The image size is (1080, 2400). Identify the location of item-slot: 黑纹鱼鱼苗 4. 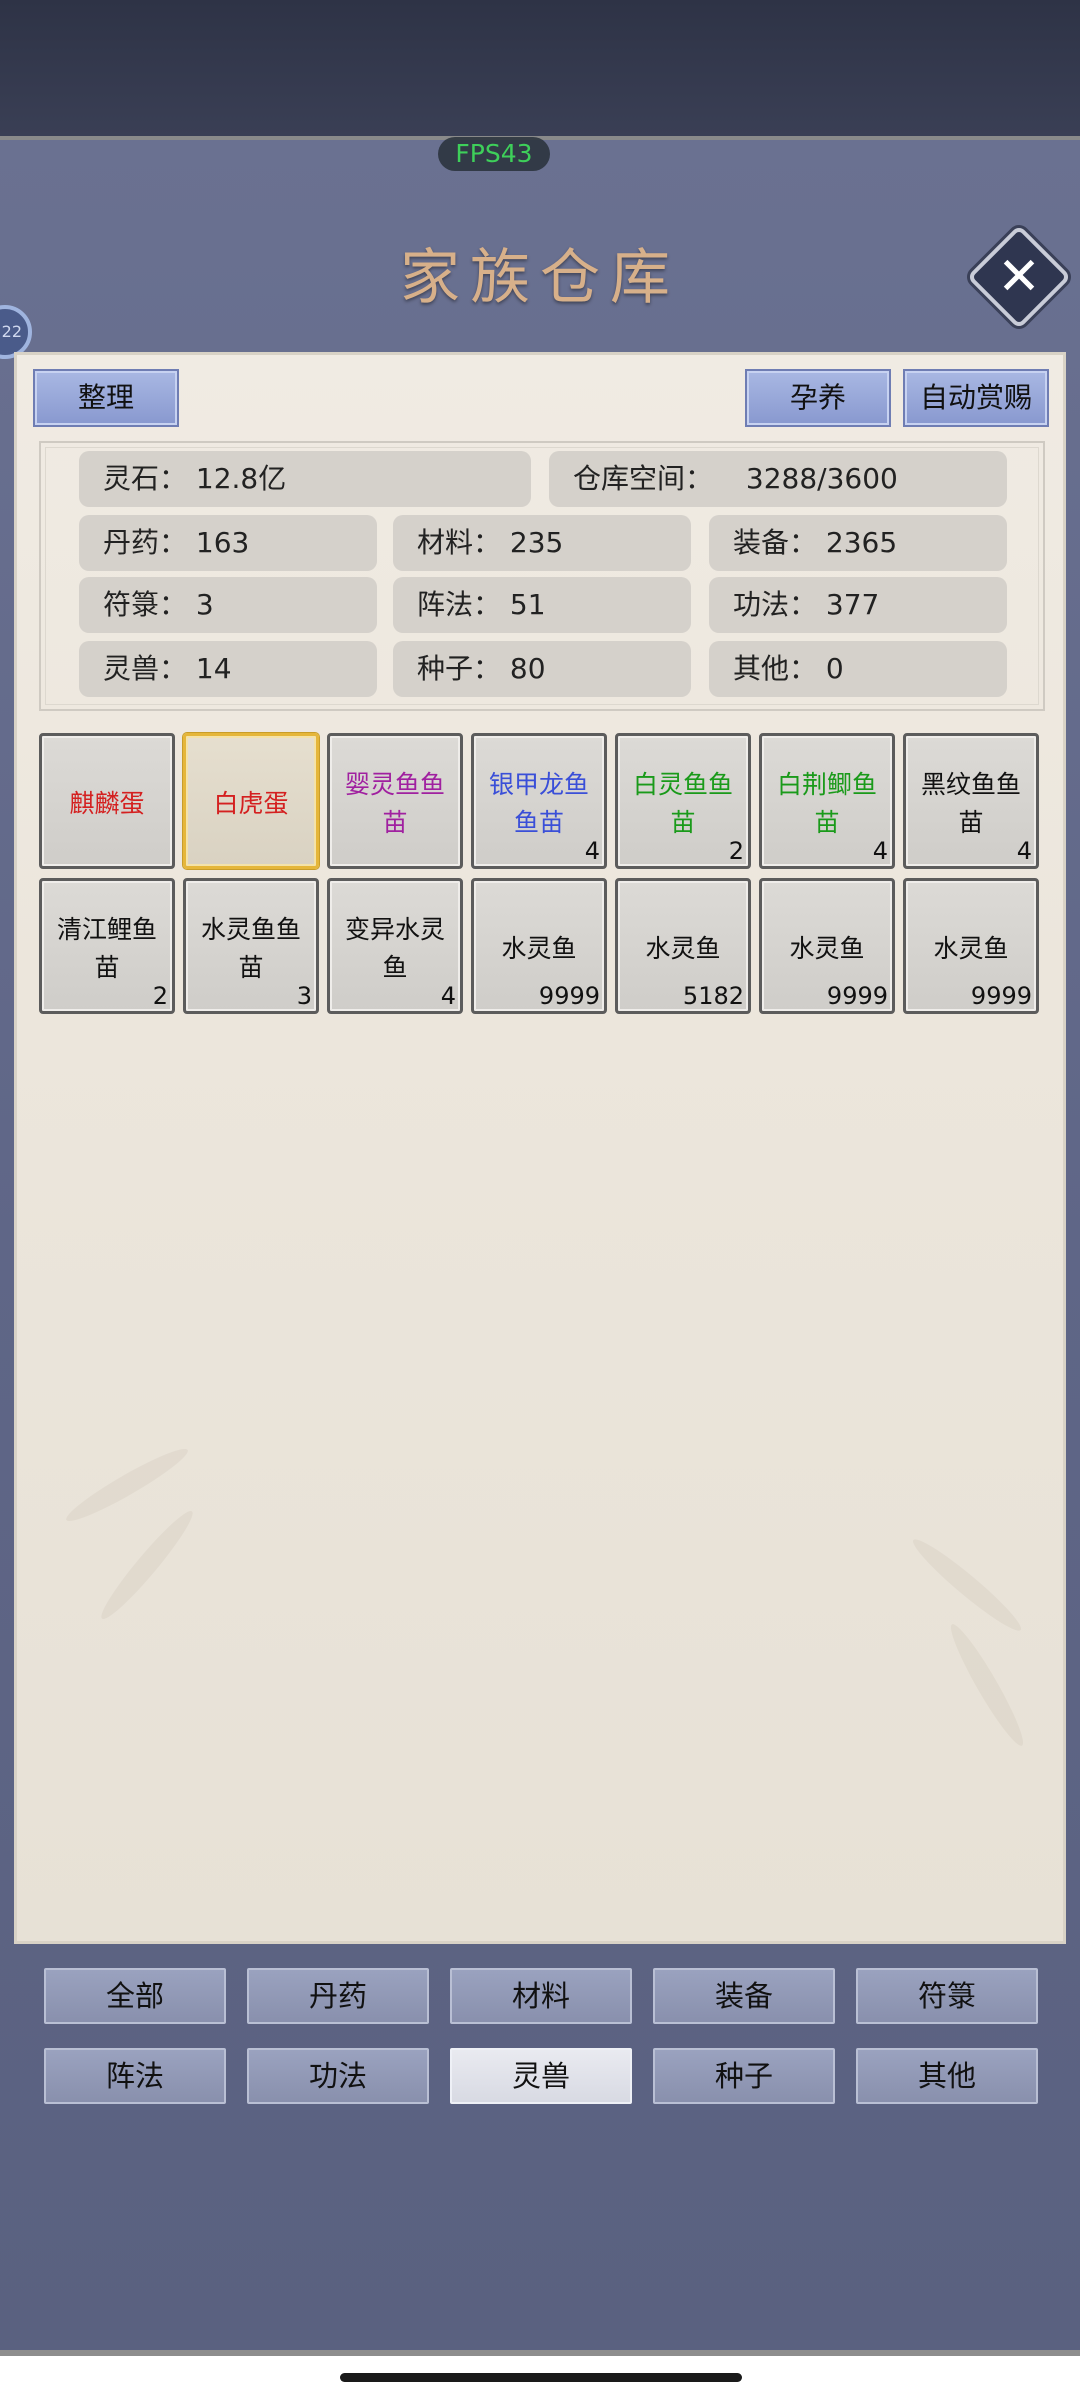
(971, 801).